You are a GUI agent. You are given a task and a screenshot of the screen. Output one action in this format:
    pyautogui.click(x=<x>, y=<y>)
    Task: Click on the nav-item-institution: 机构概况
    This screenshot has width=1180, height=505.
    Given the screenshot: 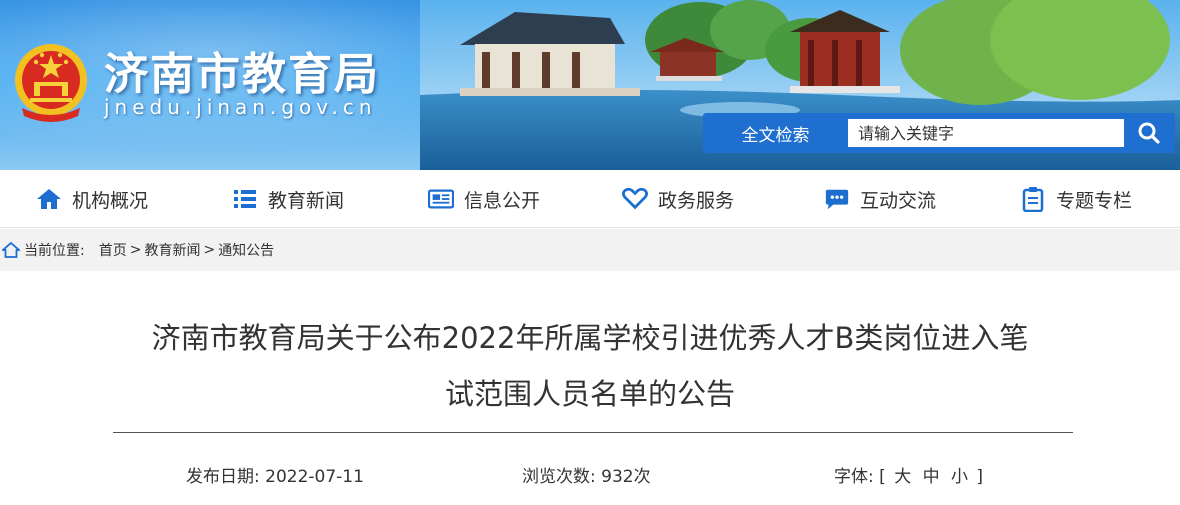 What is the action you would take?
    pyautogui.click(x=92, y=199)
    